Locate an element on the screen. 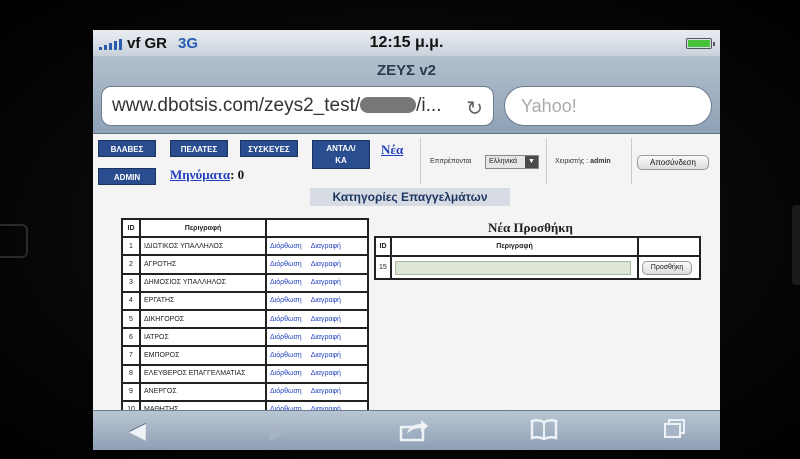 The image size is (800, 459). language-select: Ελληνικά ▼ is located at coordinates (512, 162).